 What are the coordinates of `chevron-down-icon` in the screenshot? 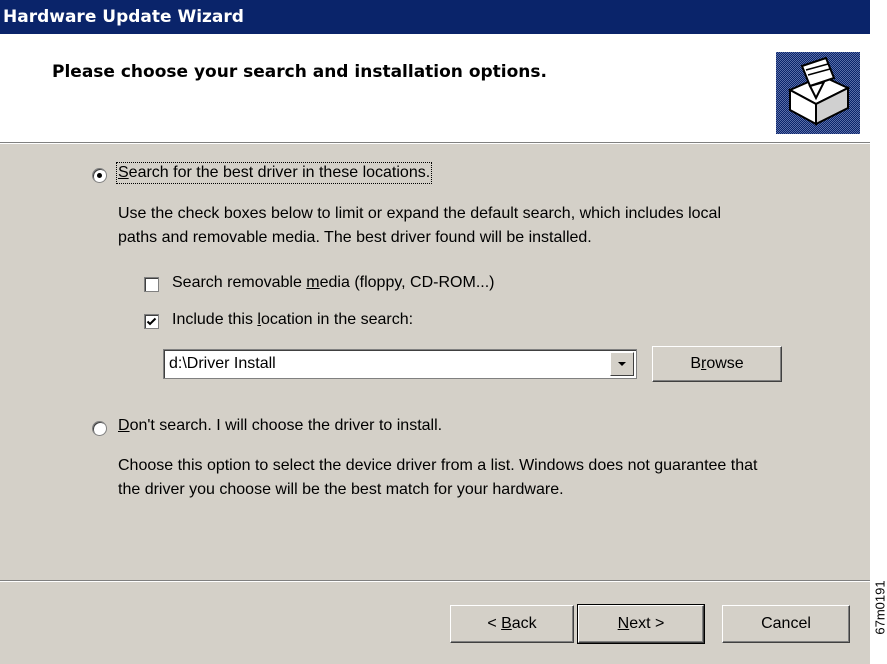 It's located at (622, 364).